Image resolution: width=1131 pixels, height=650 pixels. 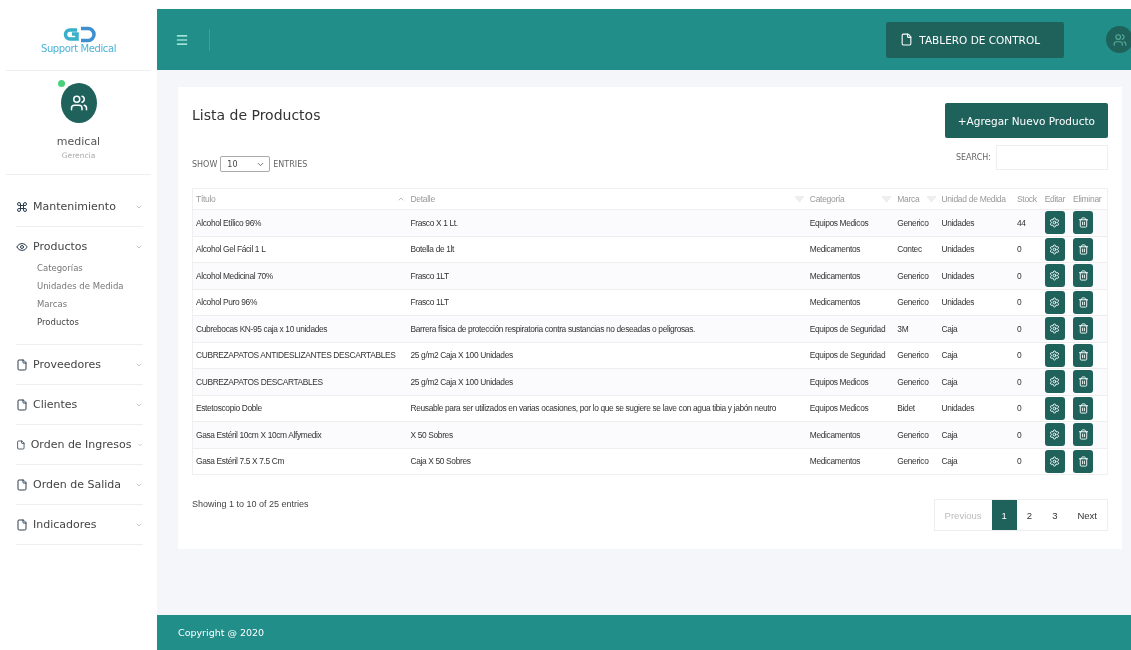 I want to click on user-name: medical, so click(x=78, y=141).